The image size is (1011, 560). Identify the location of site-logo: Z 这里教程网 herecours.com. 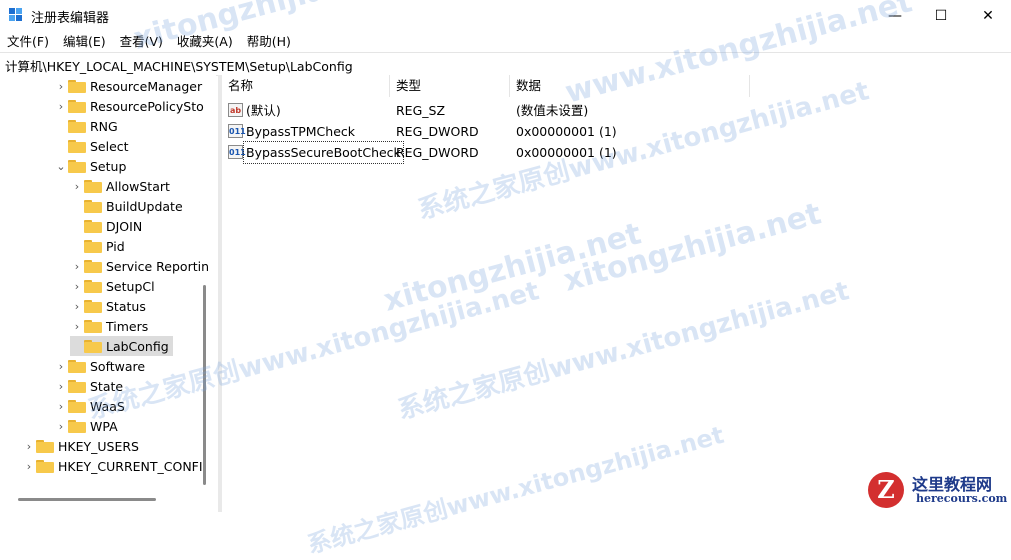
(937, 490).